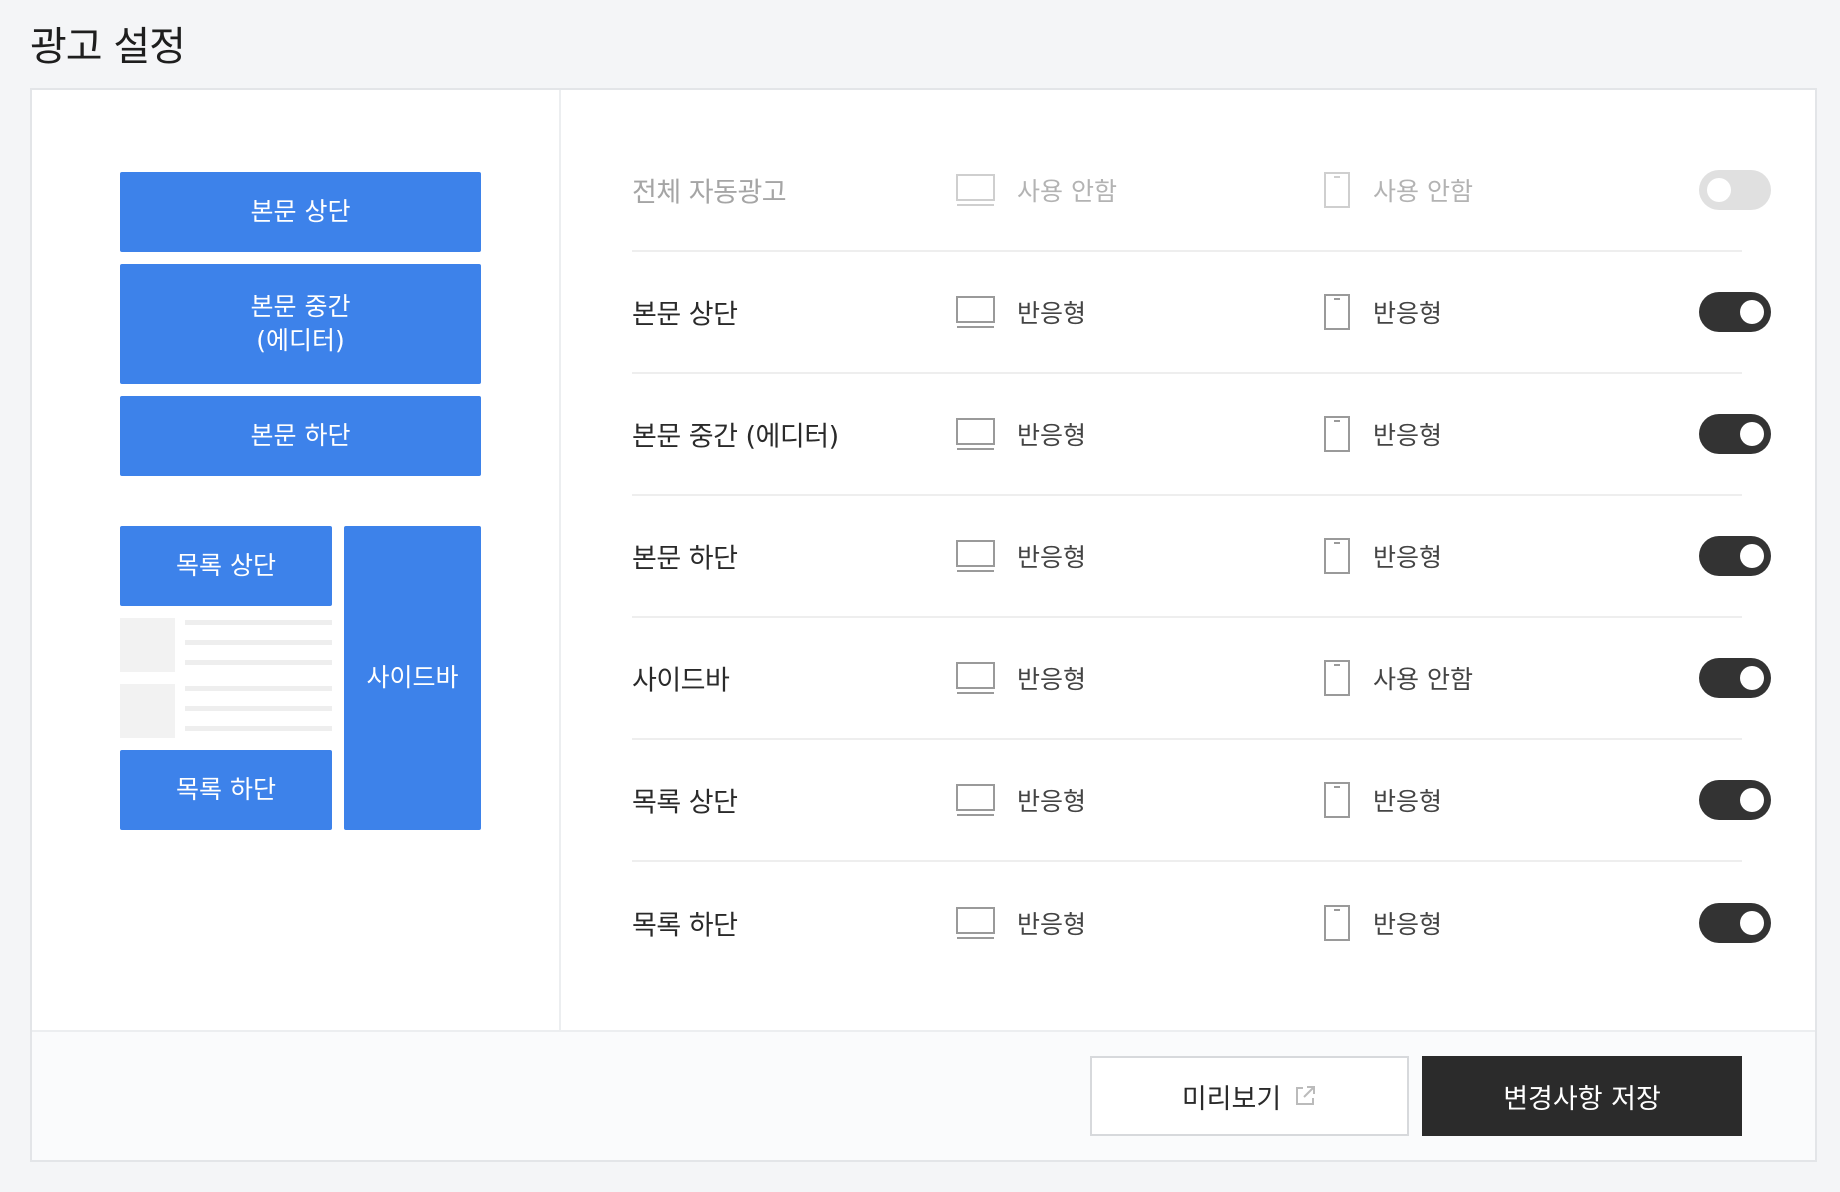 This screenshot has width=1840, height=1192. I want to click on save-changes-button: 변경사항 저장, so click(1582, 1096).